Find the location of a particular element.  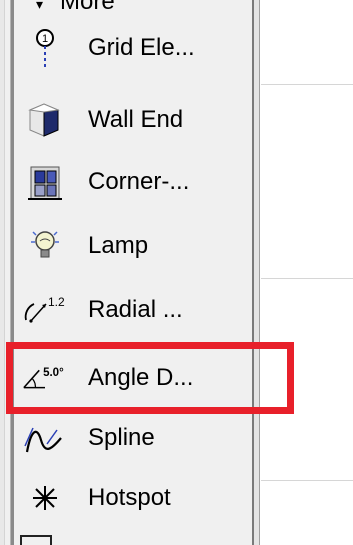

tool-lamp: Lamp is located at coordinates (133, 246).